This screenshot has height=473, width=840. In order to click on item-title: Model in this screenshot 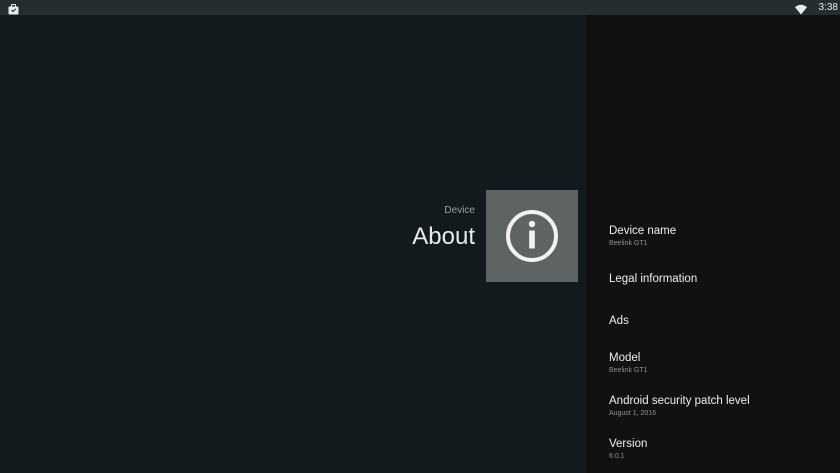, I will do `click(625, 358)`.